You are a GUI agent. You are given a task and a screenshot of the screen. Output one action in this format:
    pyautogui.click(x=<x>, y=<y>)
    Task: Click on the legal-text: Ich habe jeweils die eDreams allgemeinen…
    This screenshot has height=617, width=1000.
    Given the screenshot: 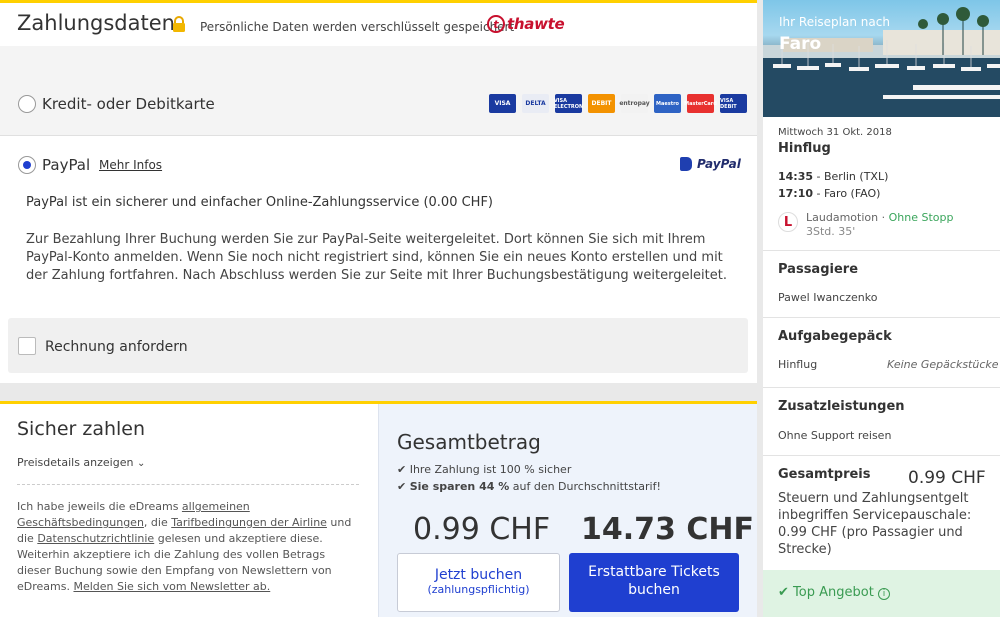 What is the action you would take?
    pyautogui.click(x=189, y=547)
    